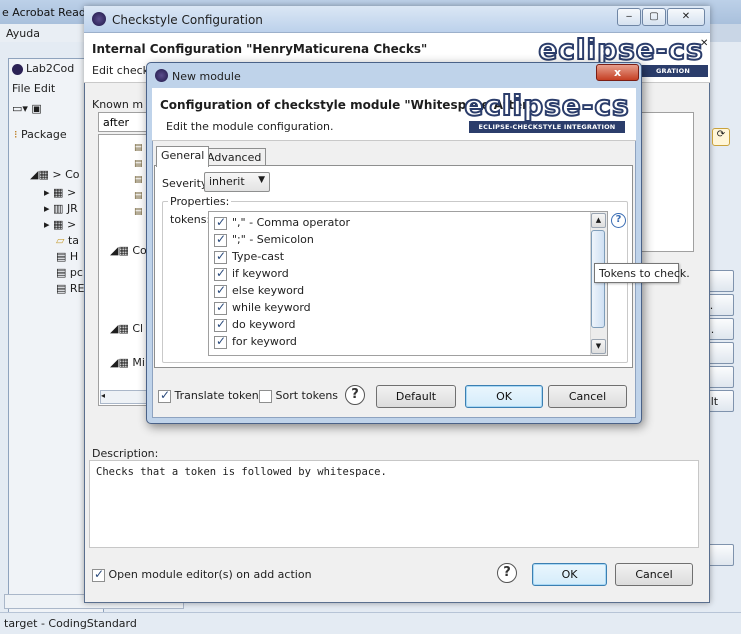  What do you see at coordinates (69, 272) in the screenshot?
I see `tree-item: ▤ pc` at bounding box center [69, 272].